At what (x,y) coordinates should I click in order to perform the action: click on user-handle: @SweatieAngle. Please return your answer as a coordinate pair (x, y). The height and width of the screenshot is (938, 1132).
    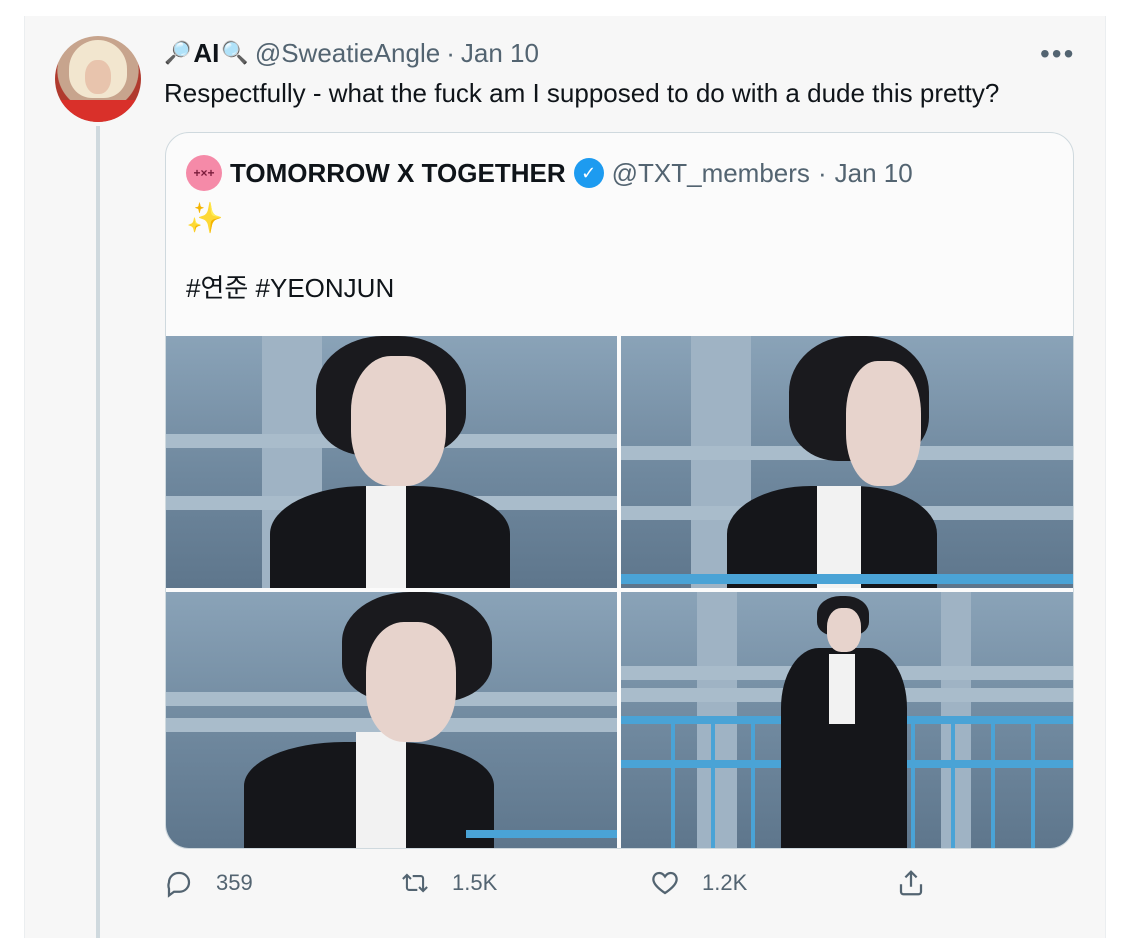
    Looking at the image, I should click on (347, 53).